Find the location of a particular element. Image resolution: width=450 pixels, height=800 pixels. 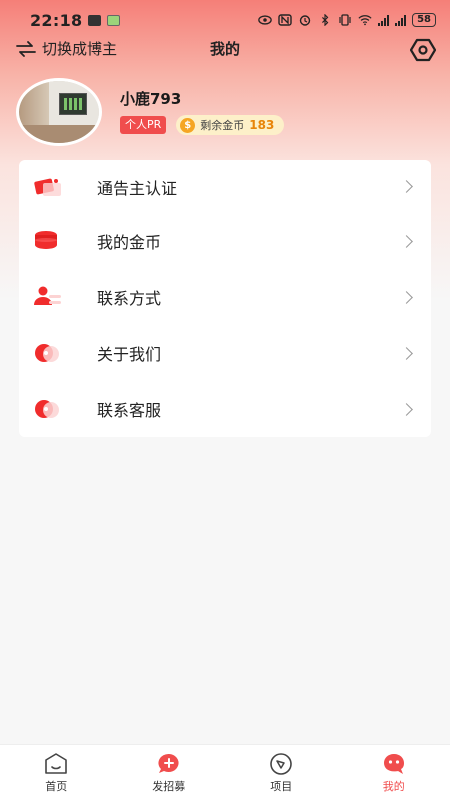

coin-icon: $ is located at coordinates (188, 125).